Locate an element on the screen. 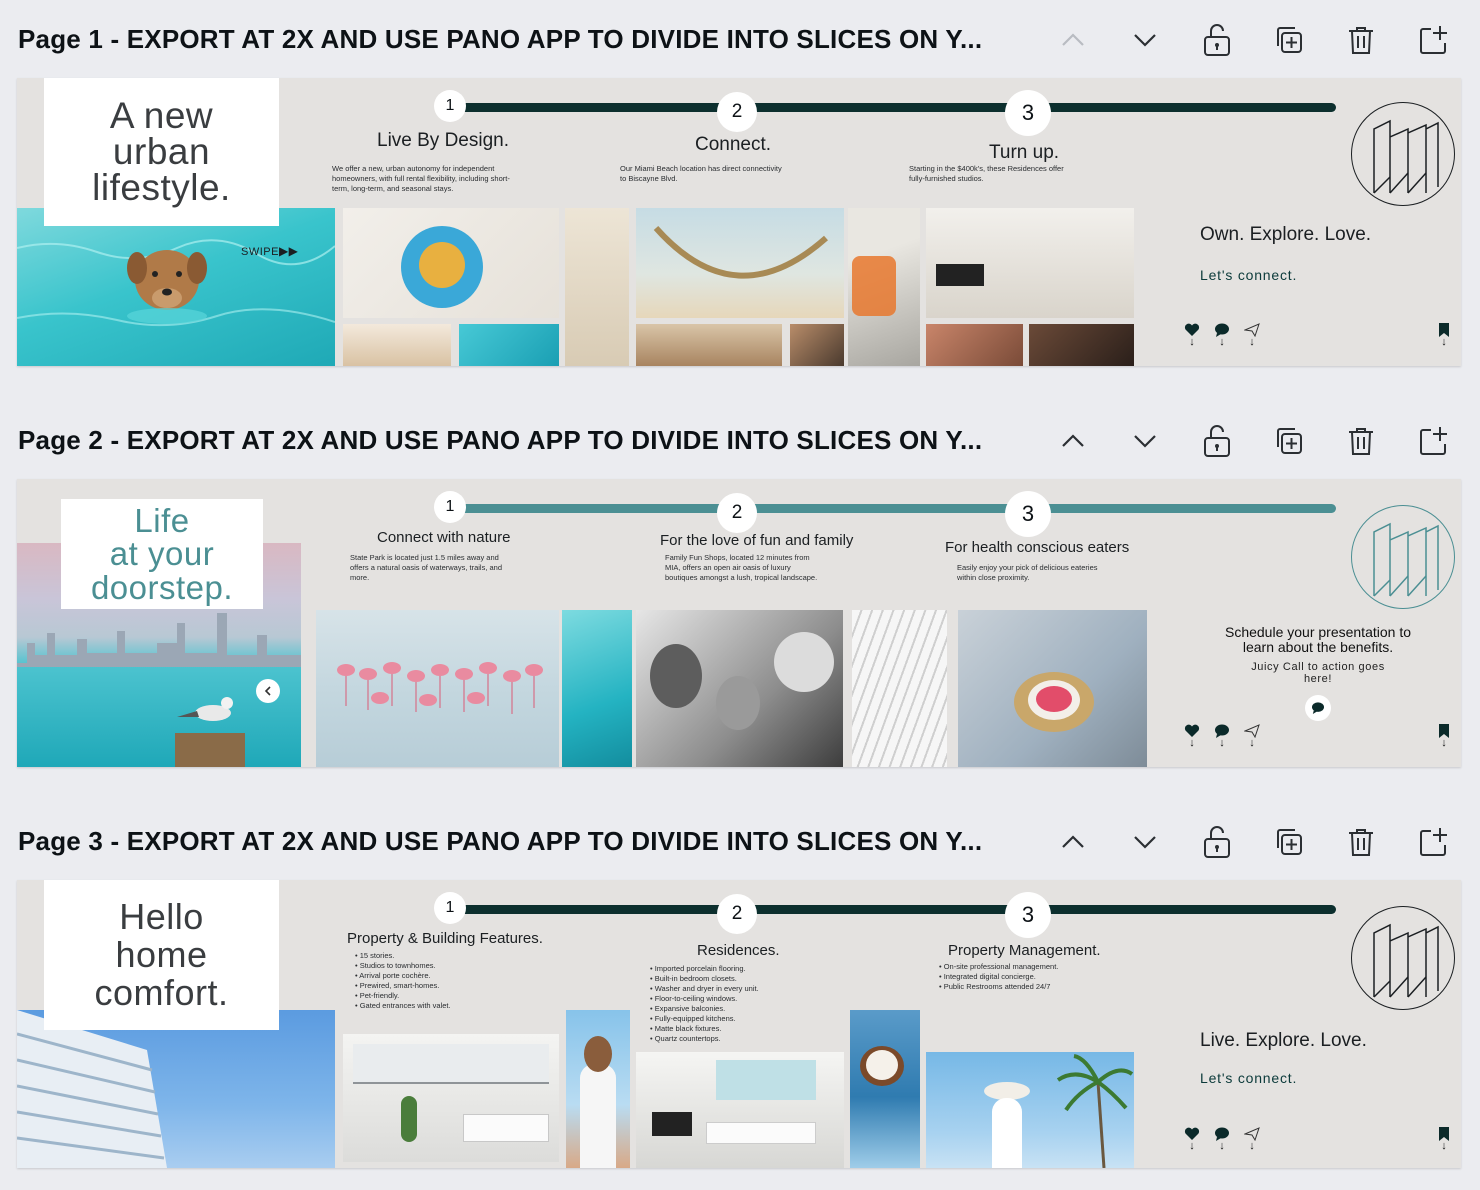  fruit-shape is located at coordinates (1054, 699).